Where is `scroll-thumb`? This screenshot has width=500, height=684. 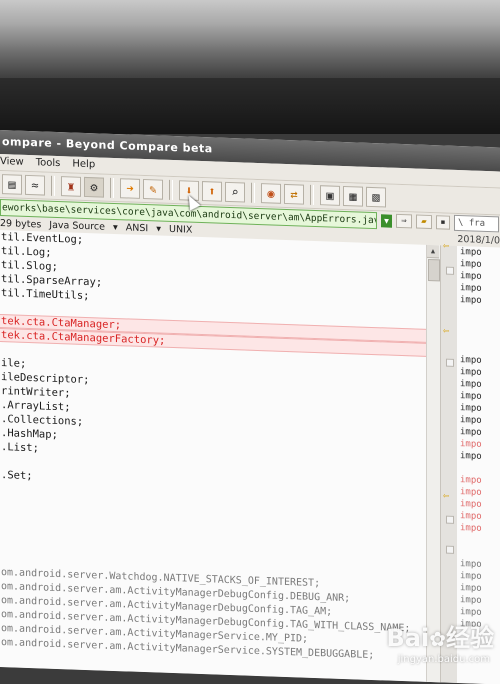 scroll-thumb is located at coordinates (434, 270).